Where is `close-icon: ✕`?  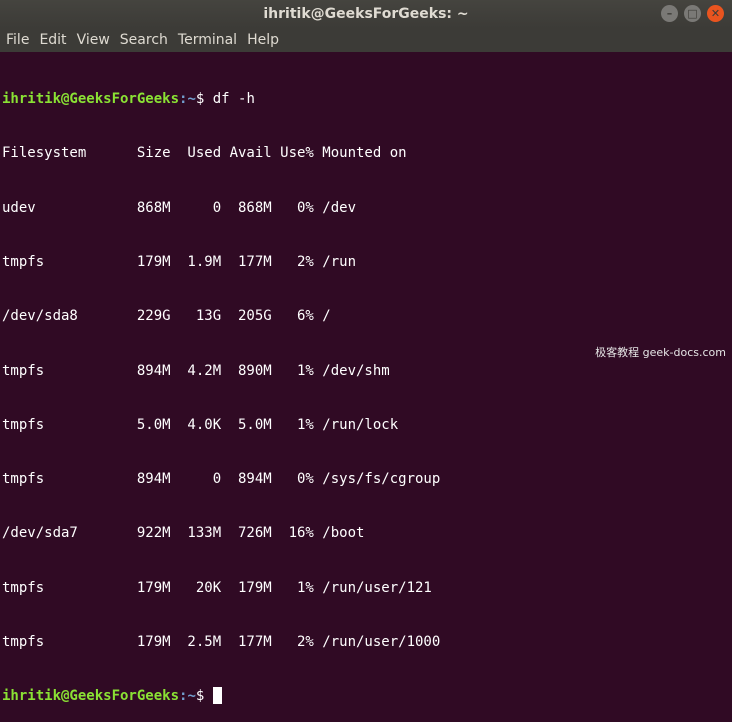 close-icon: ✕ is located at coordinates (715, 13).